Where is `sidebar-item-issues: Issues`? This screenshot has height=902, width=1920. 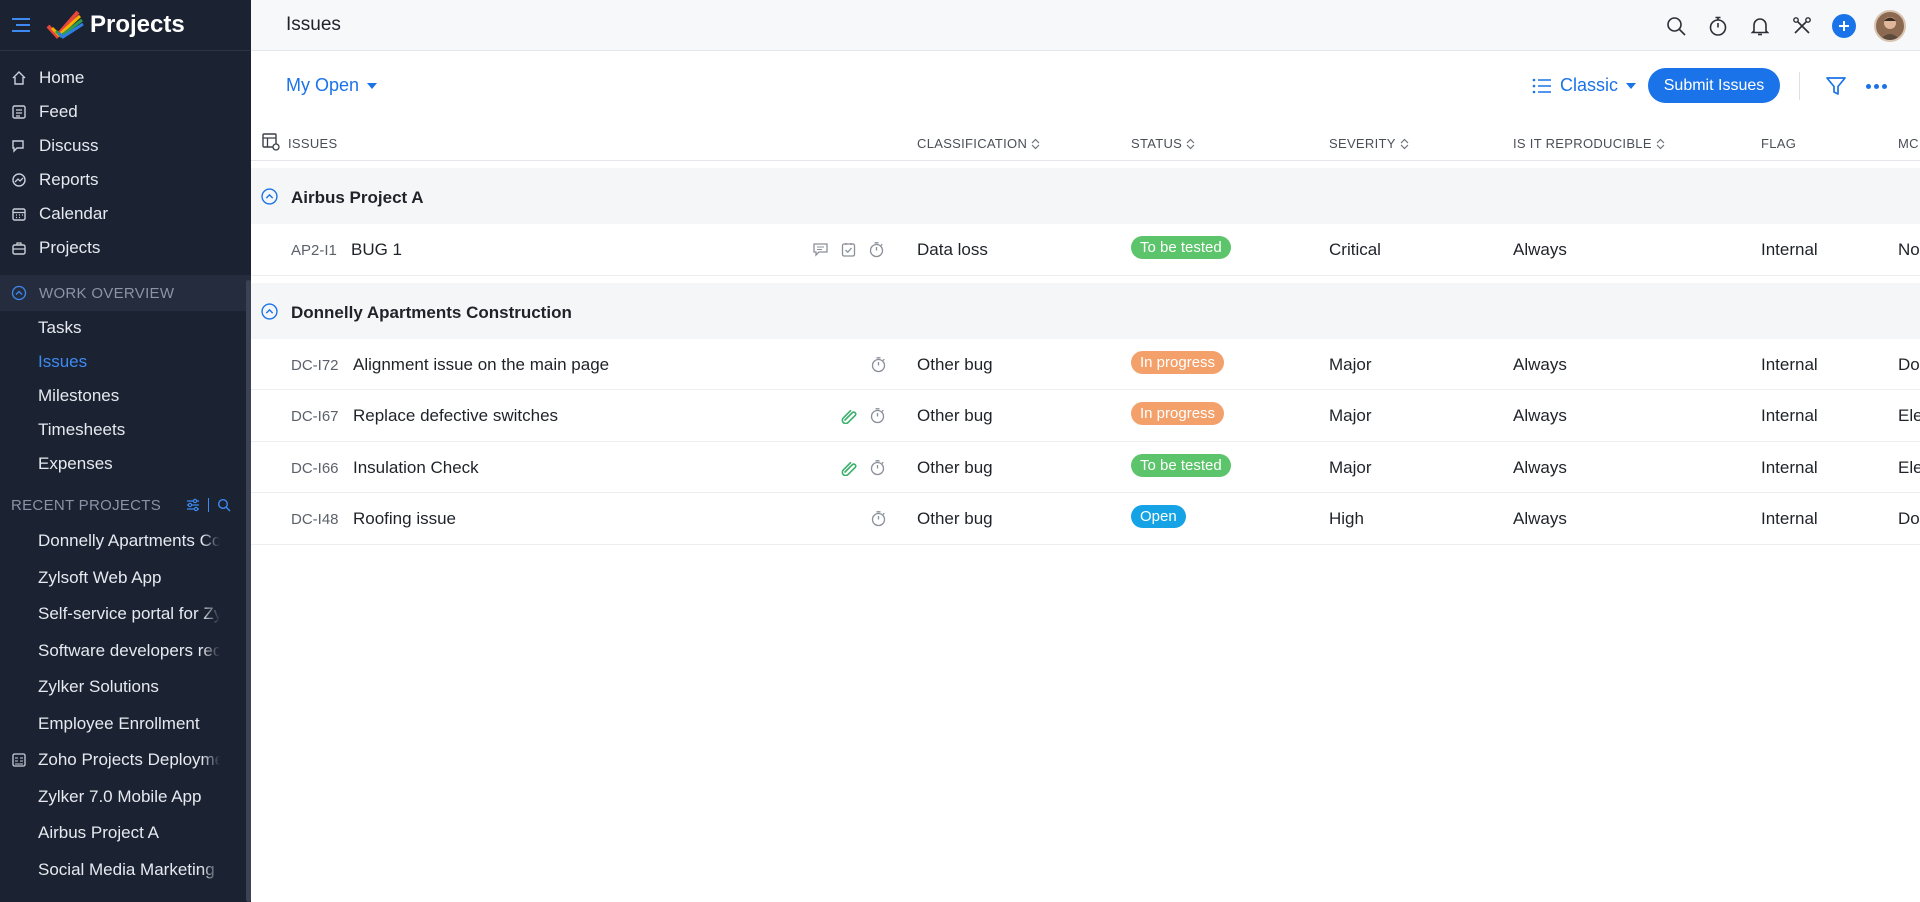
sidebar-item-issues: Issues is located at coordinates (125, 362).